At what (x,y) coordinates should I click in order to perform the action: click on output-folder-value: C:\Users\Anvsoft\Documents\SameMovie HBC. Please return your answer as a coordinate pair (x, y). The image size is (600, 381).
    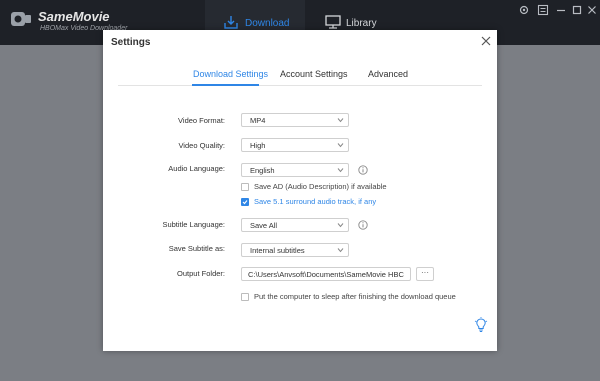
    Looking at the image, I should click on (326, 274).